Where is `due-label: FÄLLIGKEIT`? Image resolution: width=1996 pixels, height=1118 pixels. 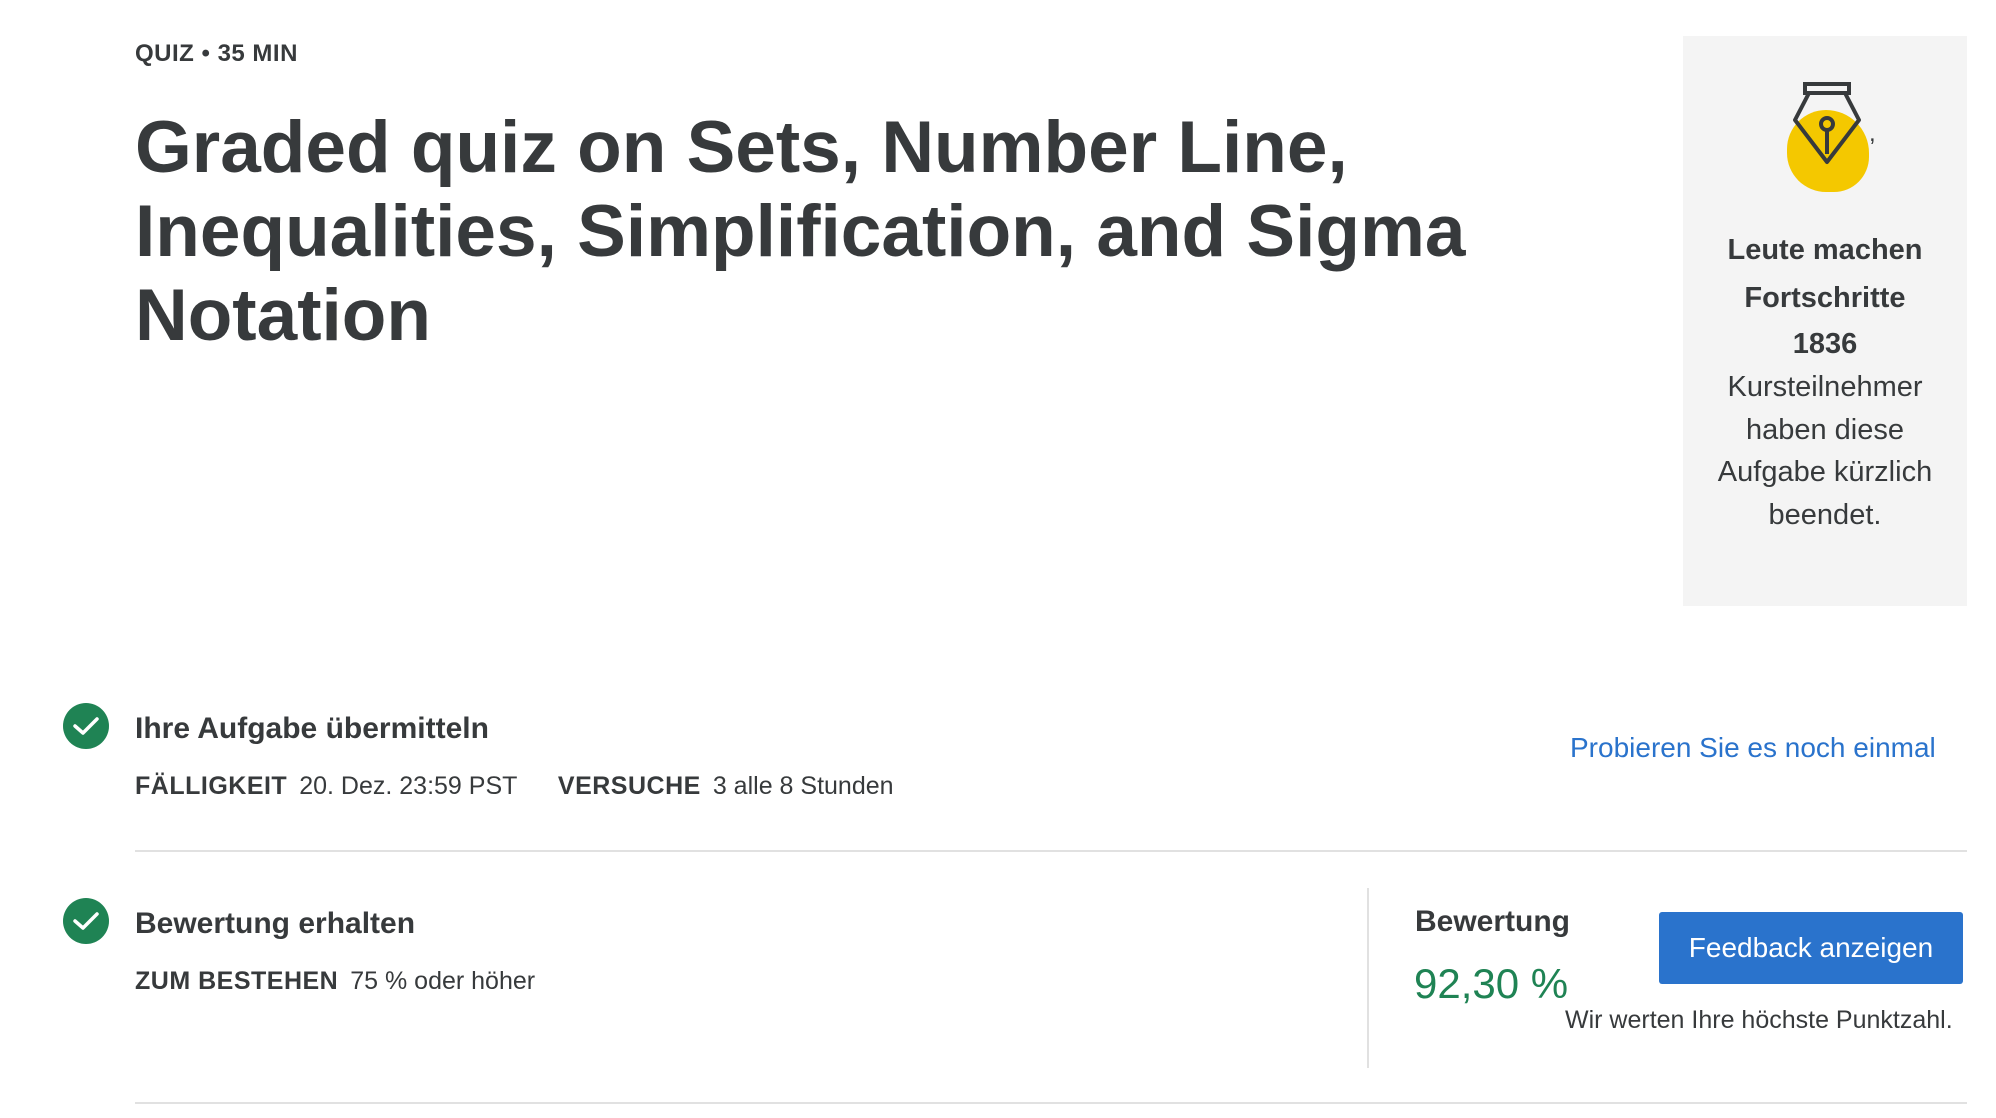
due-label: FÄLLIGKEIT is located at coordinates (211, 786).